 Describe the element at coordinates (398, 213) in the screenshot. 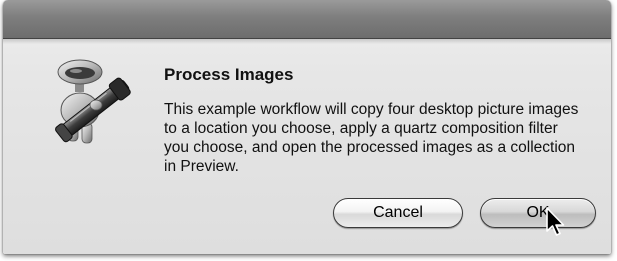

I see `cancel-button: Cancel` at that location.